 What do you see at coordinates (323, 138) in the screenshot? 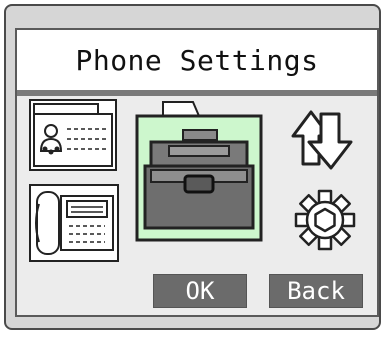
I see `transfer-arrows-icon` at bounding box center [323, 138].